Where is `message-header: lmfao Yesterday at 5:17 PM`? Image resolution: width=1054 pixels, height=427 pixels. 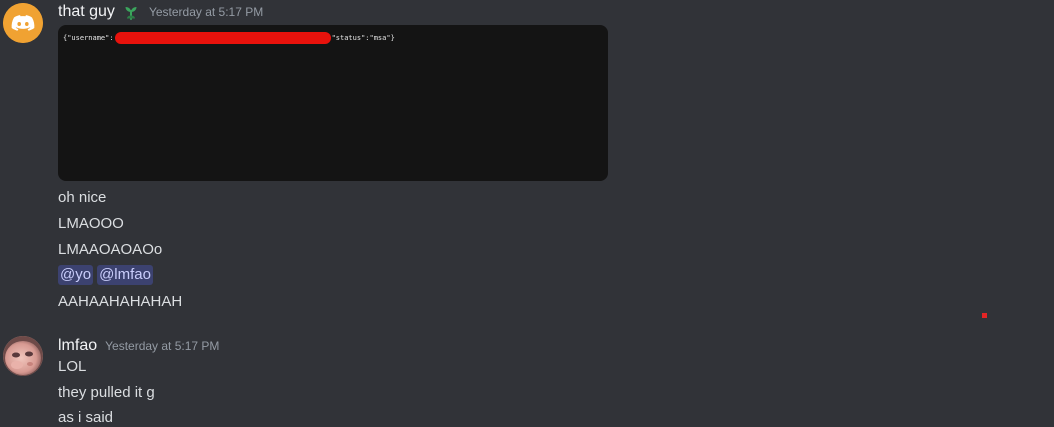
message-header: lmfao Yesterday at 5:17 PM is located at coordinates (138, 346).